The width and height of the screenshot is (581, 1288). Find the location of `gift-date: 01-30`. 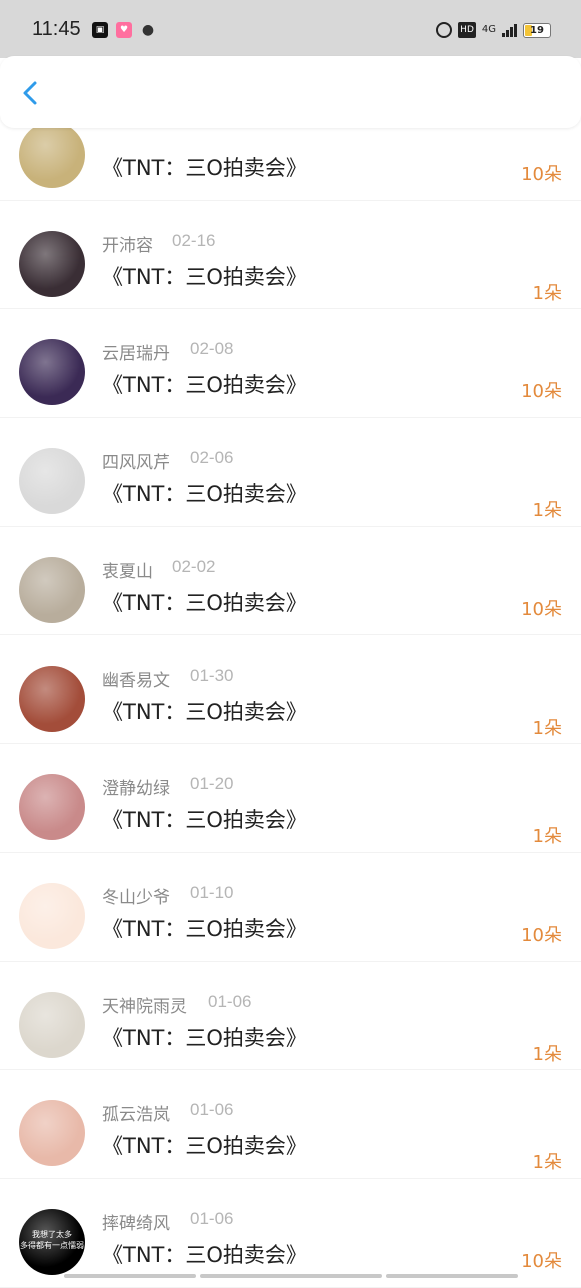

gift-date: 01-30 is located at coordinates (212, 675).